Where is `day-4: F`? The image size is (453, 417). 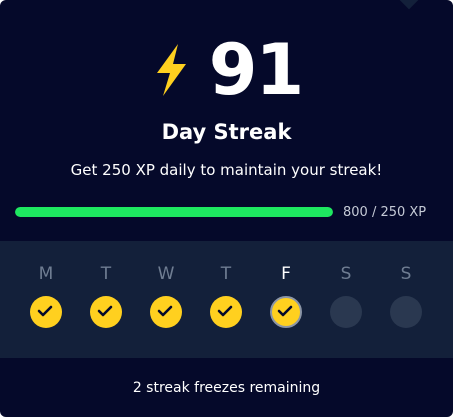 day-4: F is located at coordinates (286, 296).